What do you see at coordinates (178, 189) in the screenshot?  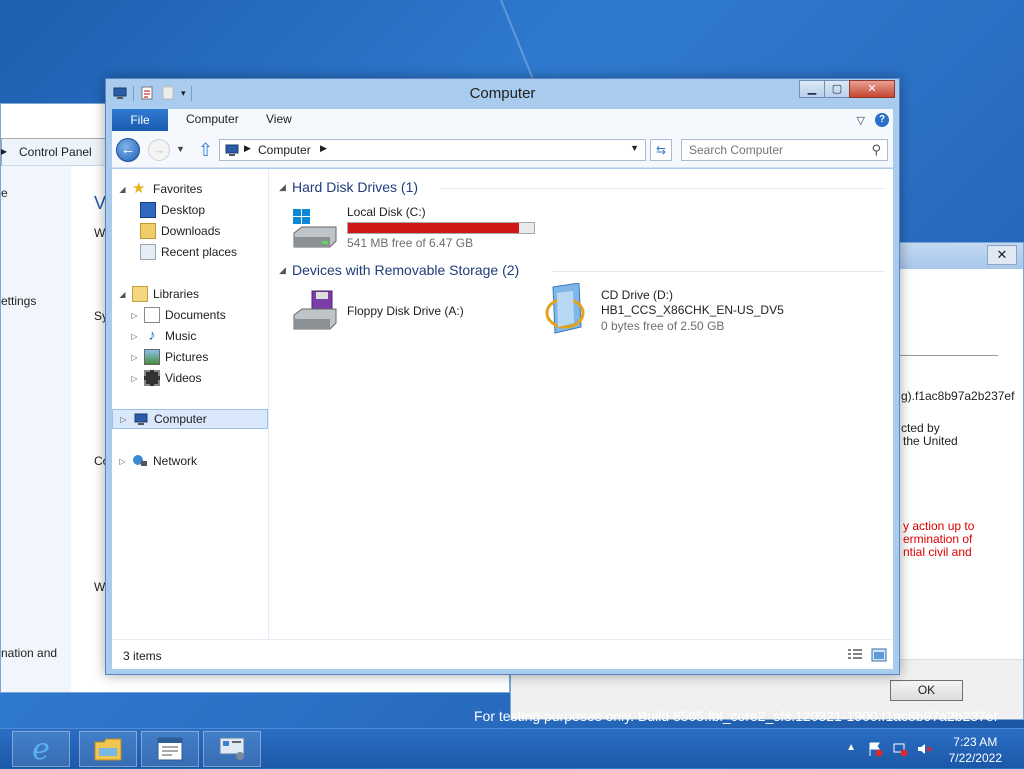 I see `nav-favorites-label: Favorites` at bounding box center [178, 189].